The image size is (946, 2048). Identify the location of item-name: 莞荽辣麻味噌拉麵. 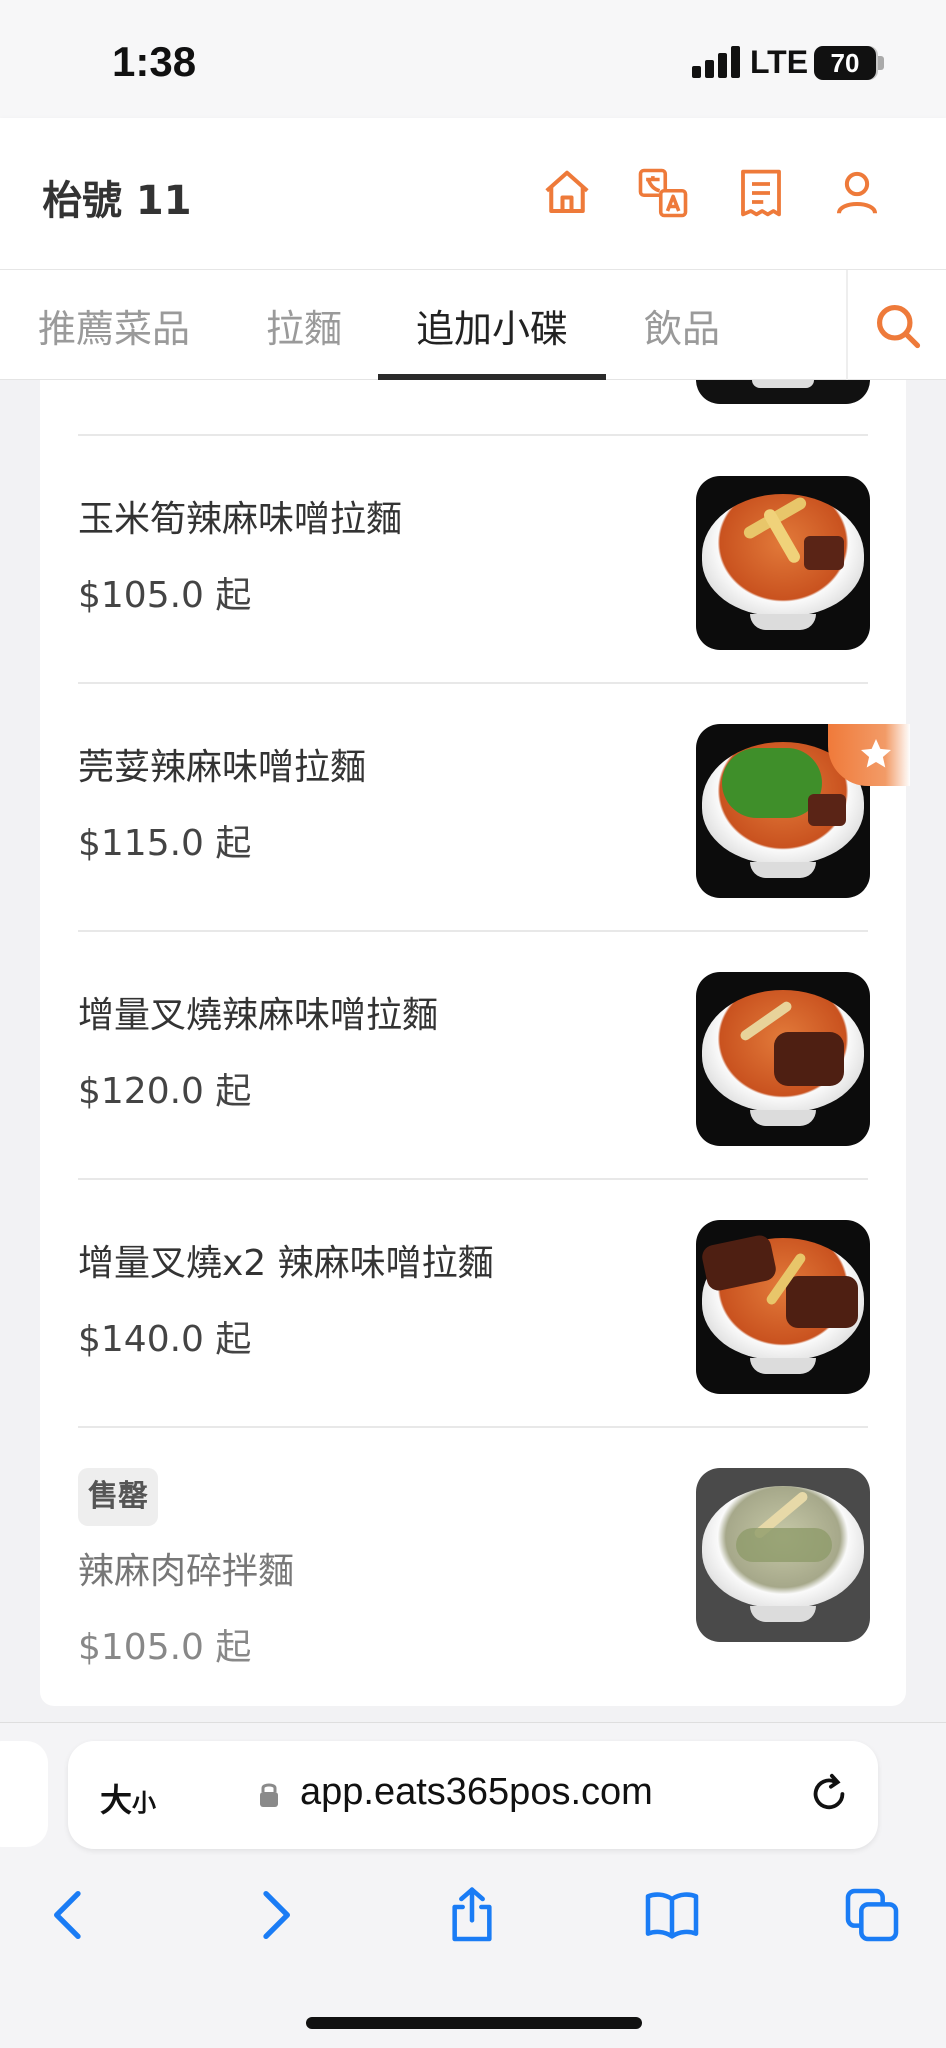
(222, 767).